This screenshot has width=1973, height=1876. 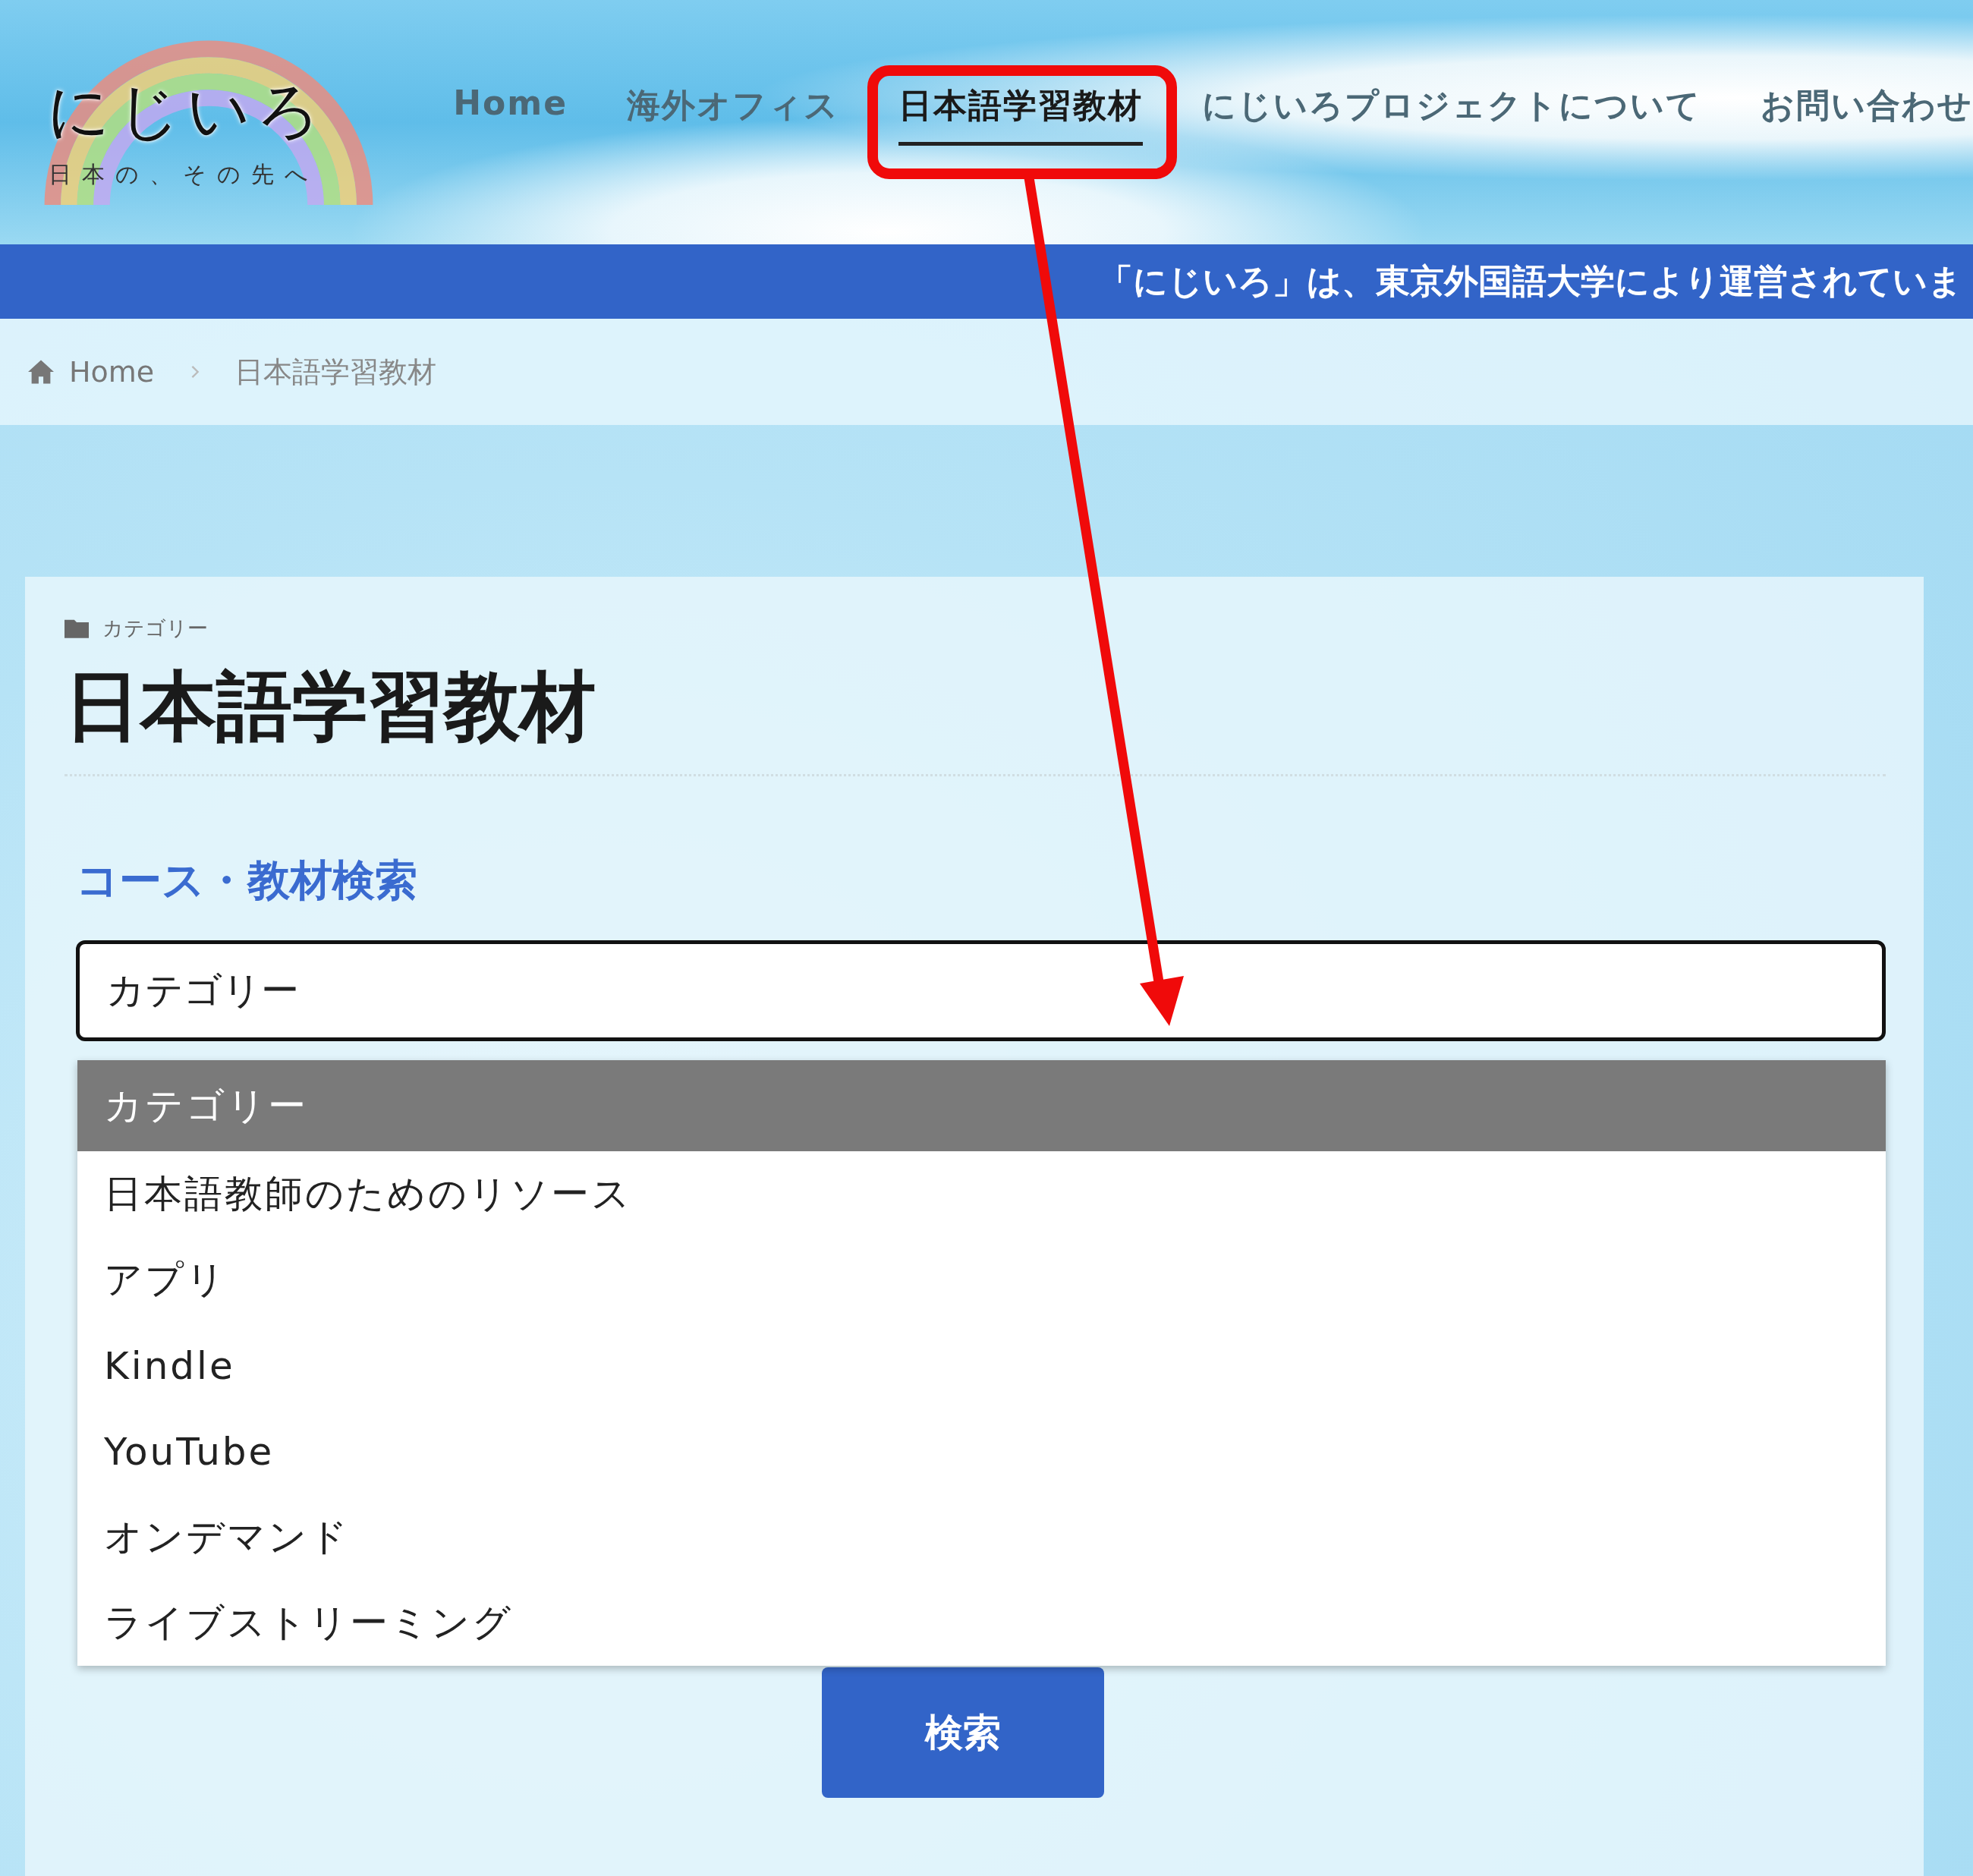 I want to click on breadcrumb-link: Home, so click(x=112, y=372).